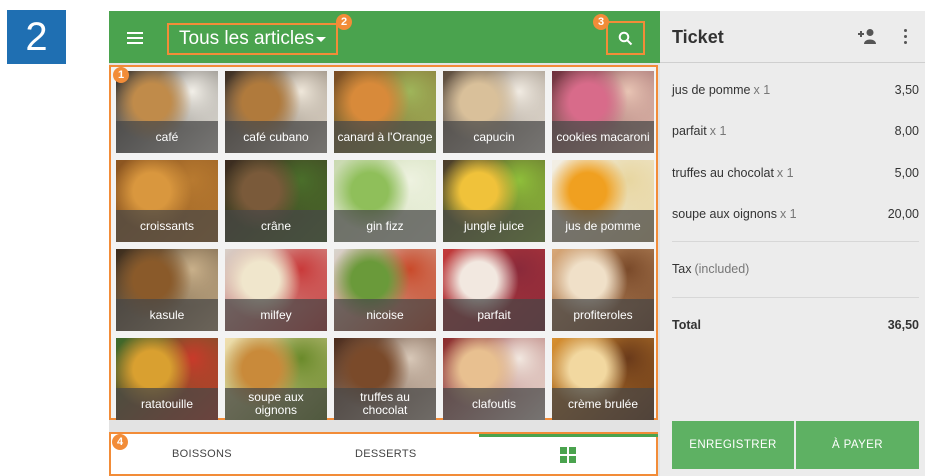 The image size is (925, 476). Describe the element at coordinates (601, 22) in the screenshot. I see `callout-3: 3` at that location.